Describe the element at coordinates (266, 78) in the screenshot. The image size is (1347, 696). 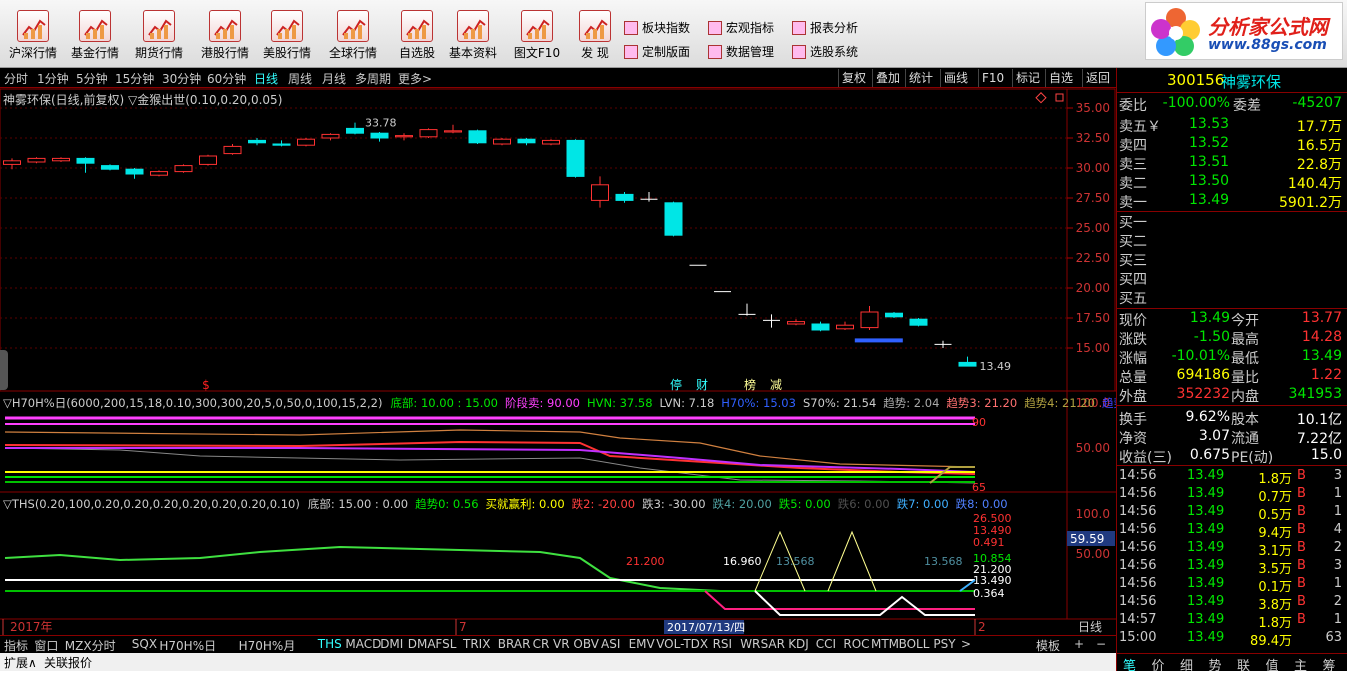
I see `period-6: 日线` at that location.